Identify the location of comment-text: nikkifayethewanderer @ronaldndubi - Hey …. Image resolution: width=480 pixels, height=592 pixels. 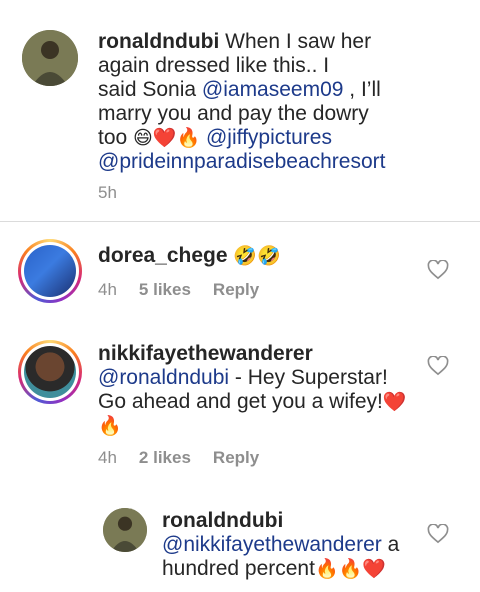
(273, 390).